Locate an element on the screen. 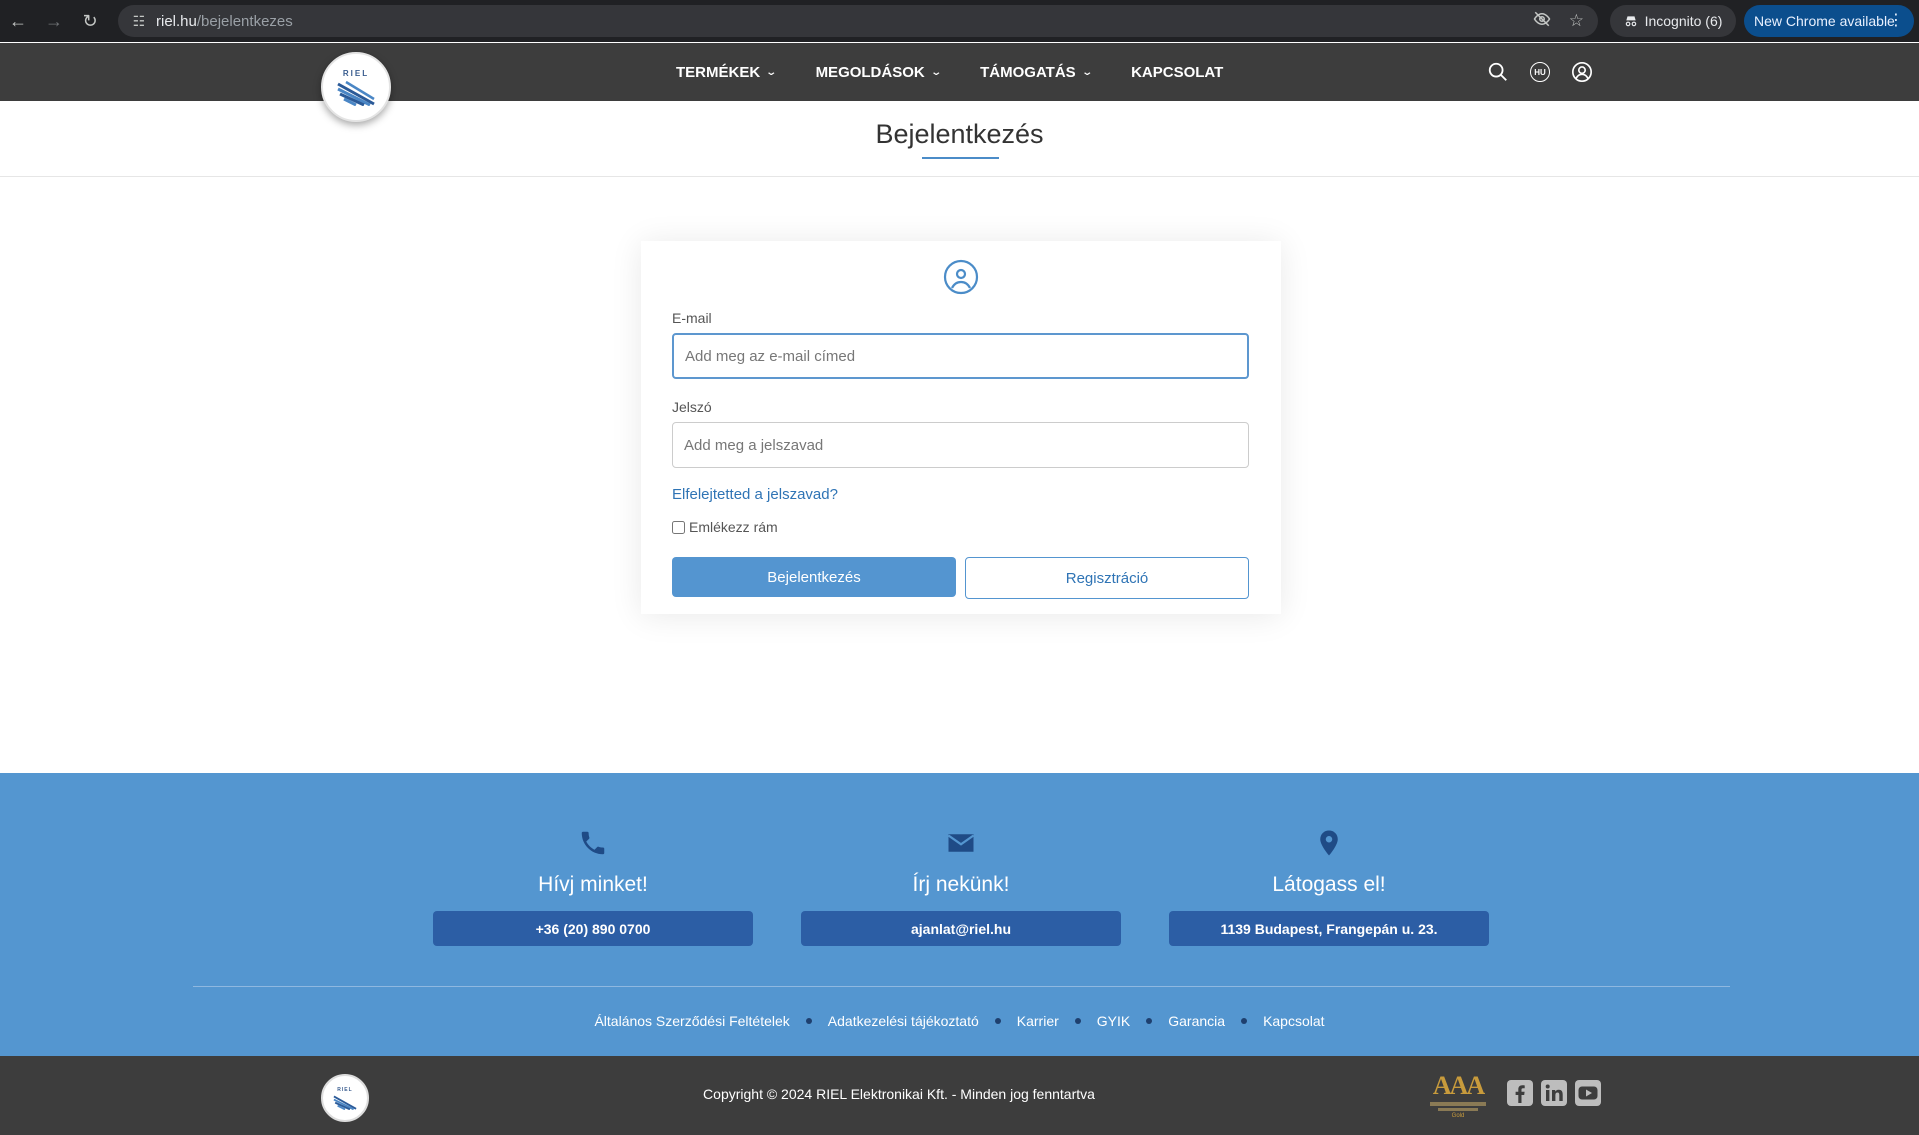 The height and width of the screenshot is (1135, 1919). title-band: Bejelentkezés is located at coordinates (959, 139).